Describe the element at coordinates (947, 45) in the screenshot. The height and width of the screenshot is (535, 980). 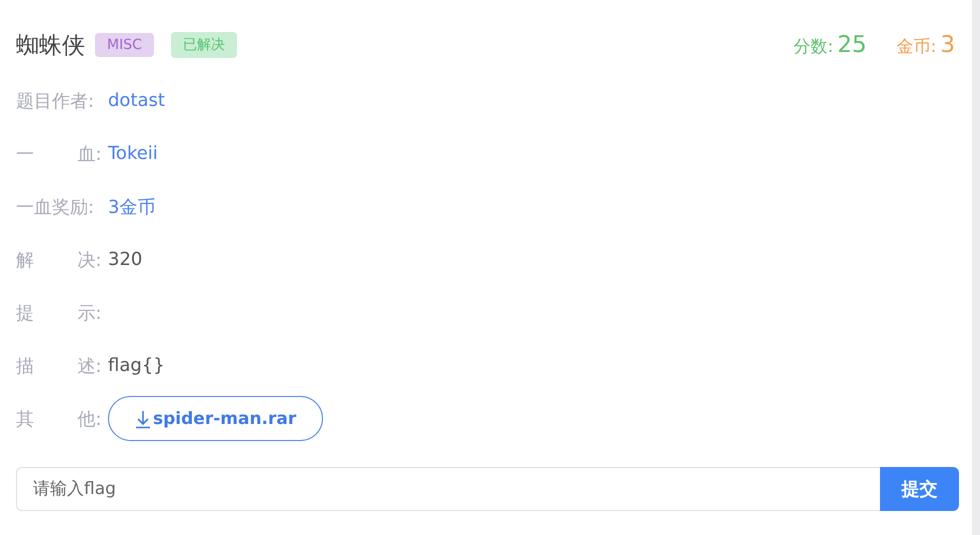
I see `coins-value: 3` at that location.